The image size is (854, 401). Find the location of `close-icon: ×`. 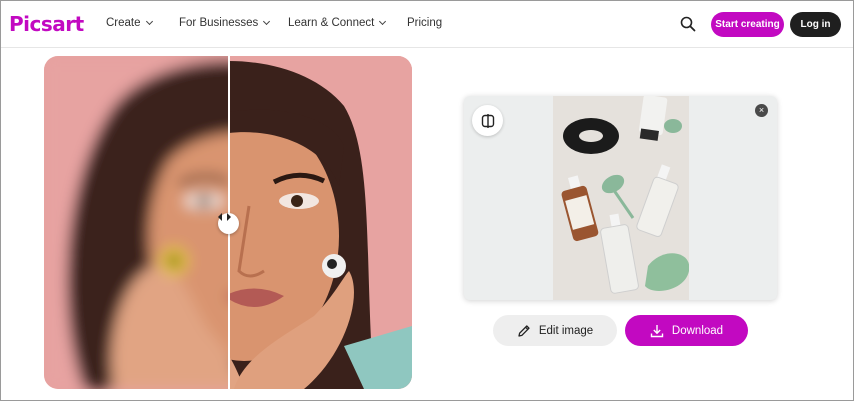

close-icon: × is located at coordinates (761, 110).